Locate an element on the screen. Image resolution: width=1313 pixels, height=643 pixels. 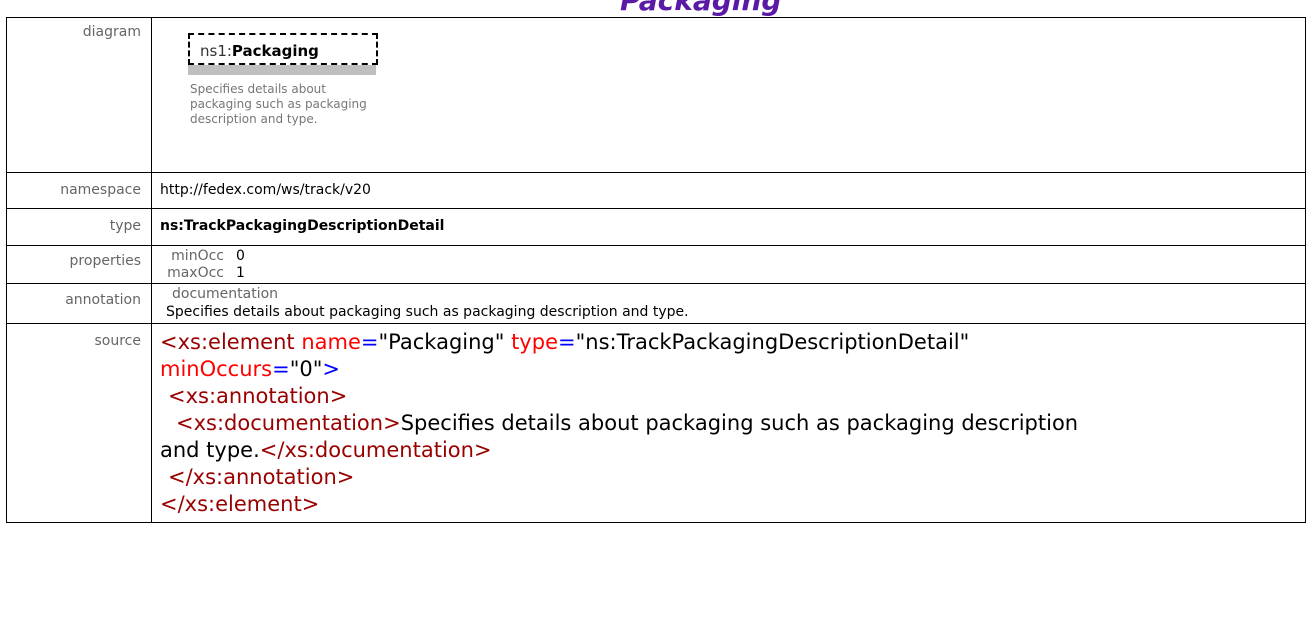
element-node-shadow: ns1:Packaging is located at coordinates (283, 54).